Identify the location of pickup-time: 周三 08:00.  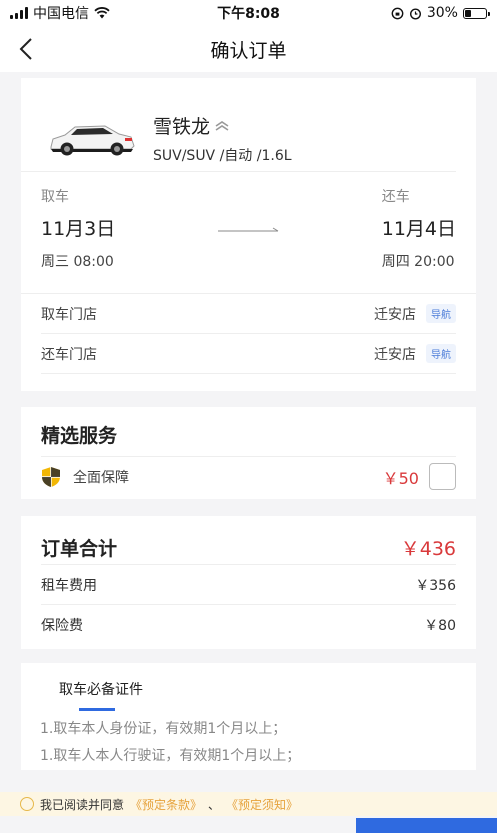
(77, 262).